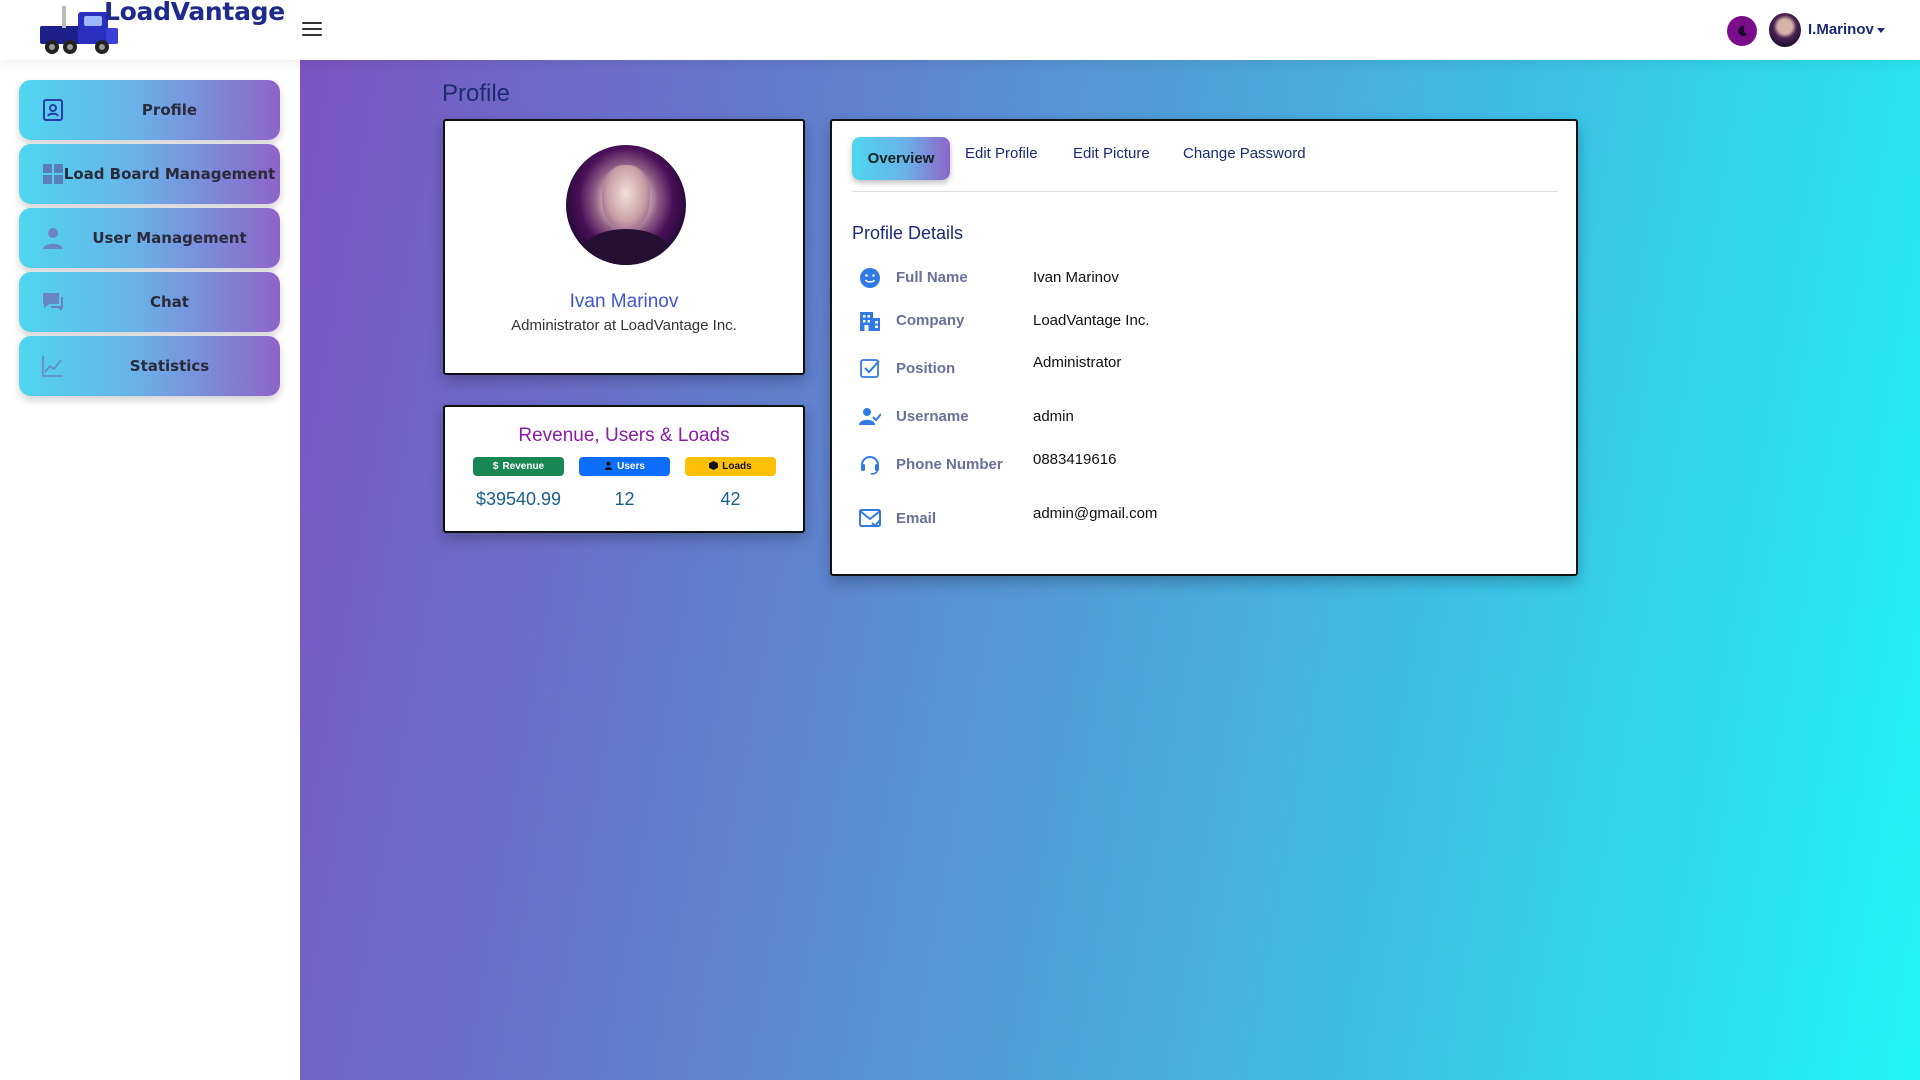  I want to click on tab-change-password: Change Password, so click(1244, 153).